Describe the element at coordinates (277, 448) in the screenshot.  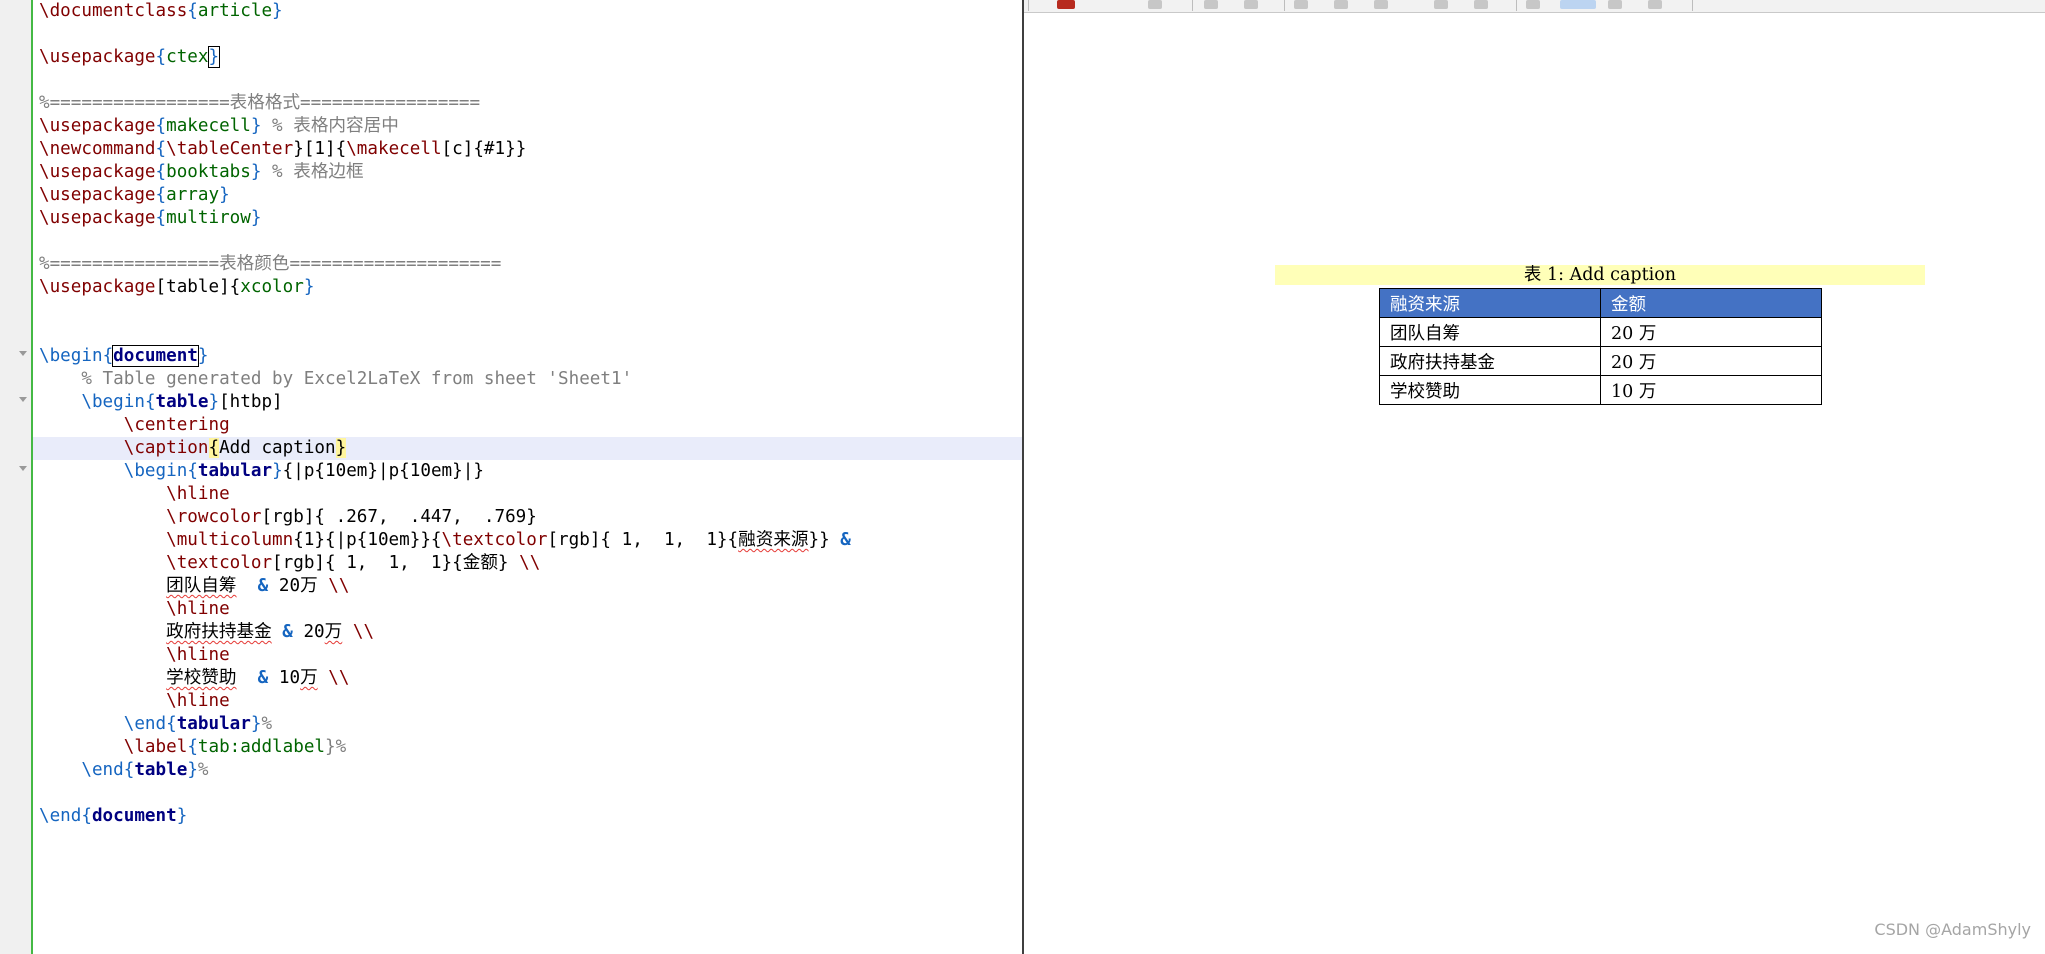
I see `token: Add caption` at that location.